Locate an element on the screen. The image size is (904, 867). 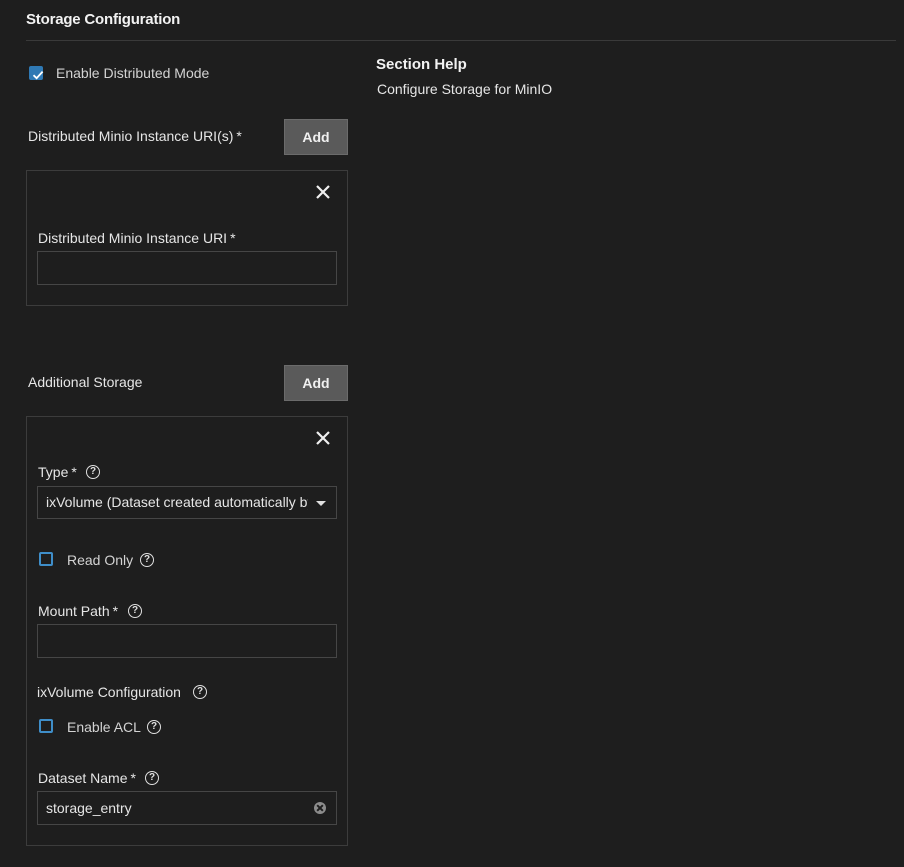
dataset-name-input is located at coordinates (187, 808).